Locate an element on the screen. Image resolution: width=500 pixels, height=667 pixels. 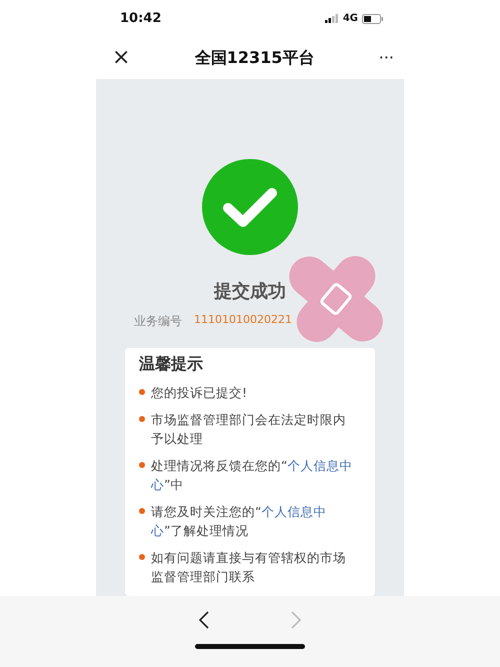
success-check-icon is located at coordinates (250, 206).